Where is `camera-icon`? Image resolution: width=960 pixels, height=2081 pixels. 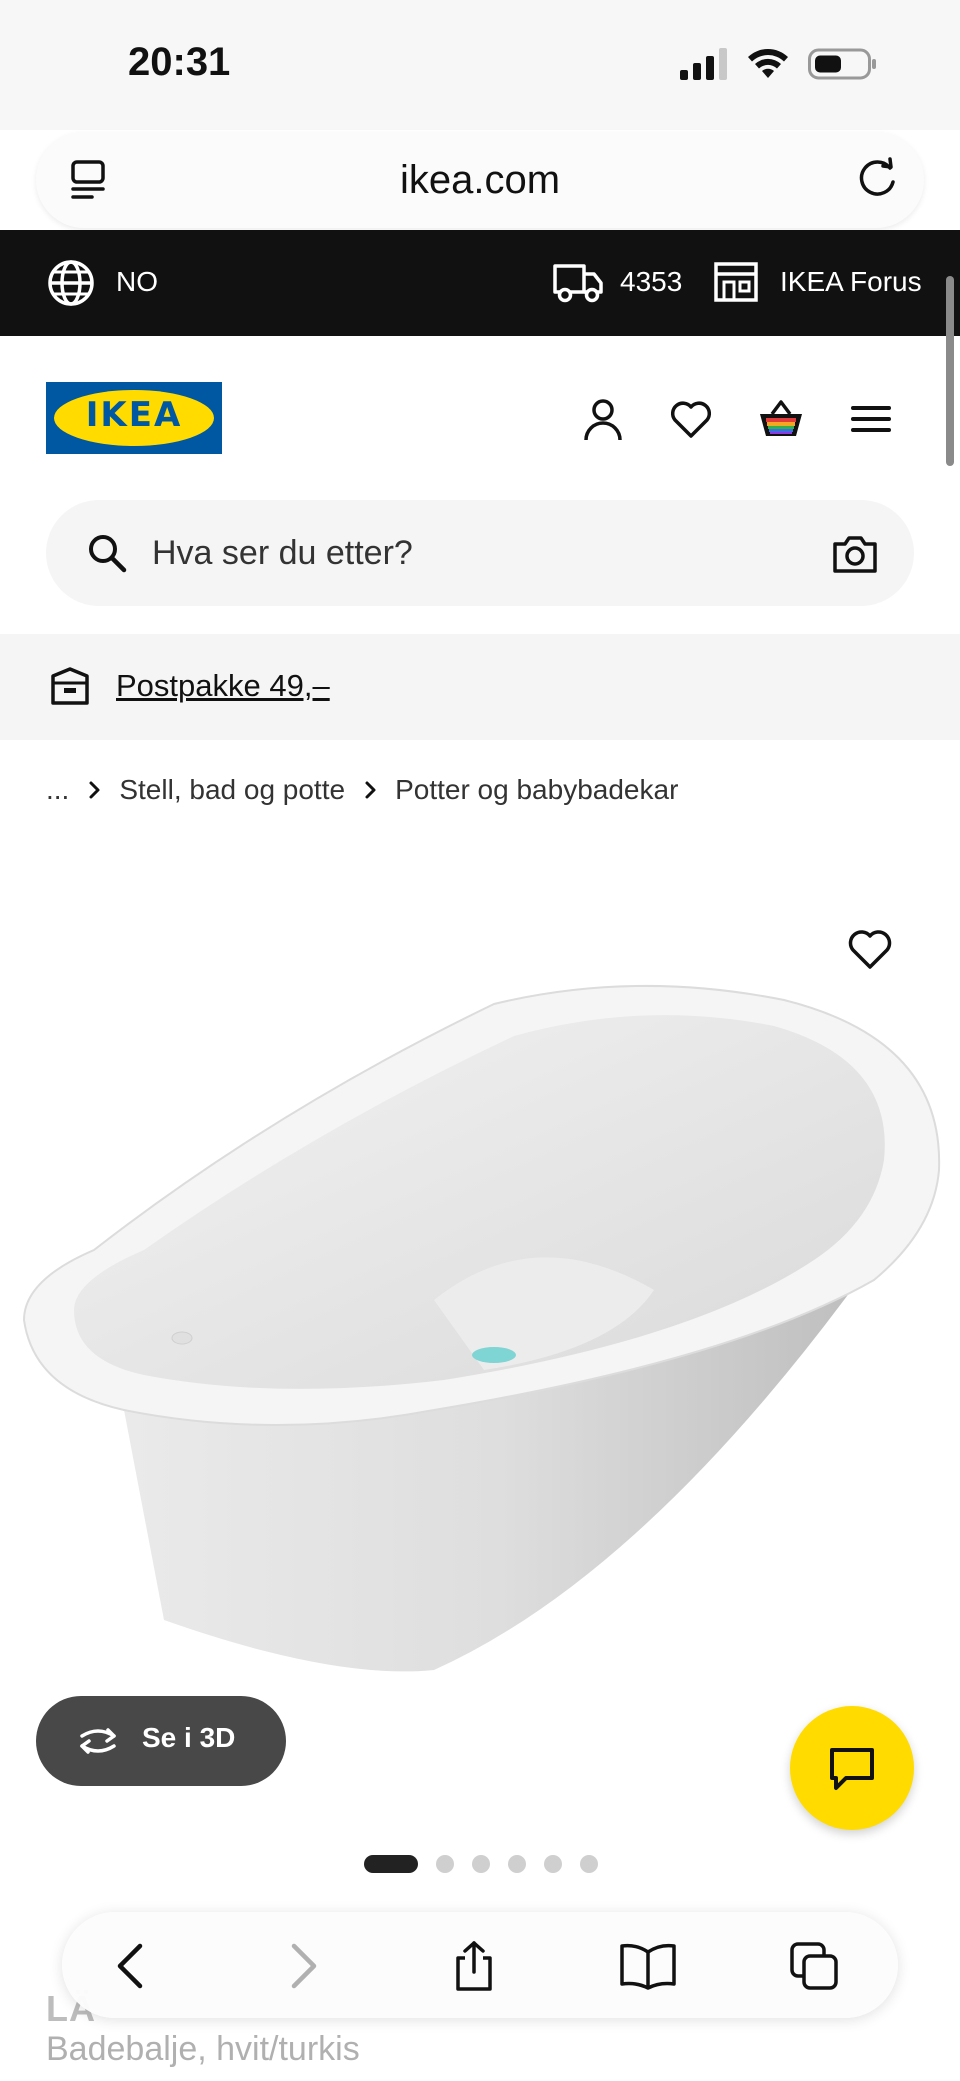 camera-icon is located at coordinates (855, 554).